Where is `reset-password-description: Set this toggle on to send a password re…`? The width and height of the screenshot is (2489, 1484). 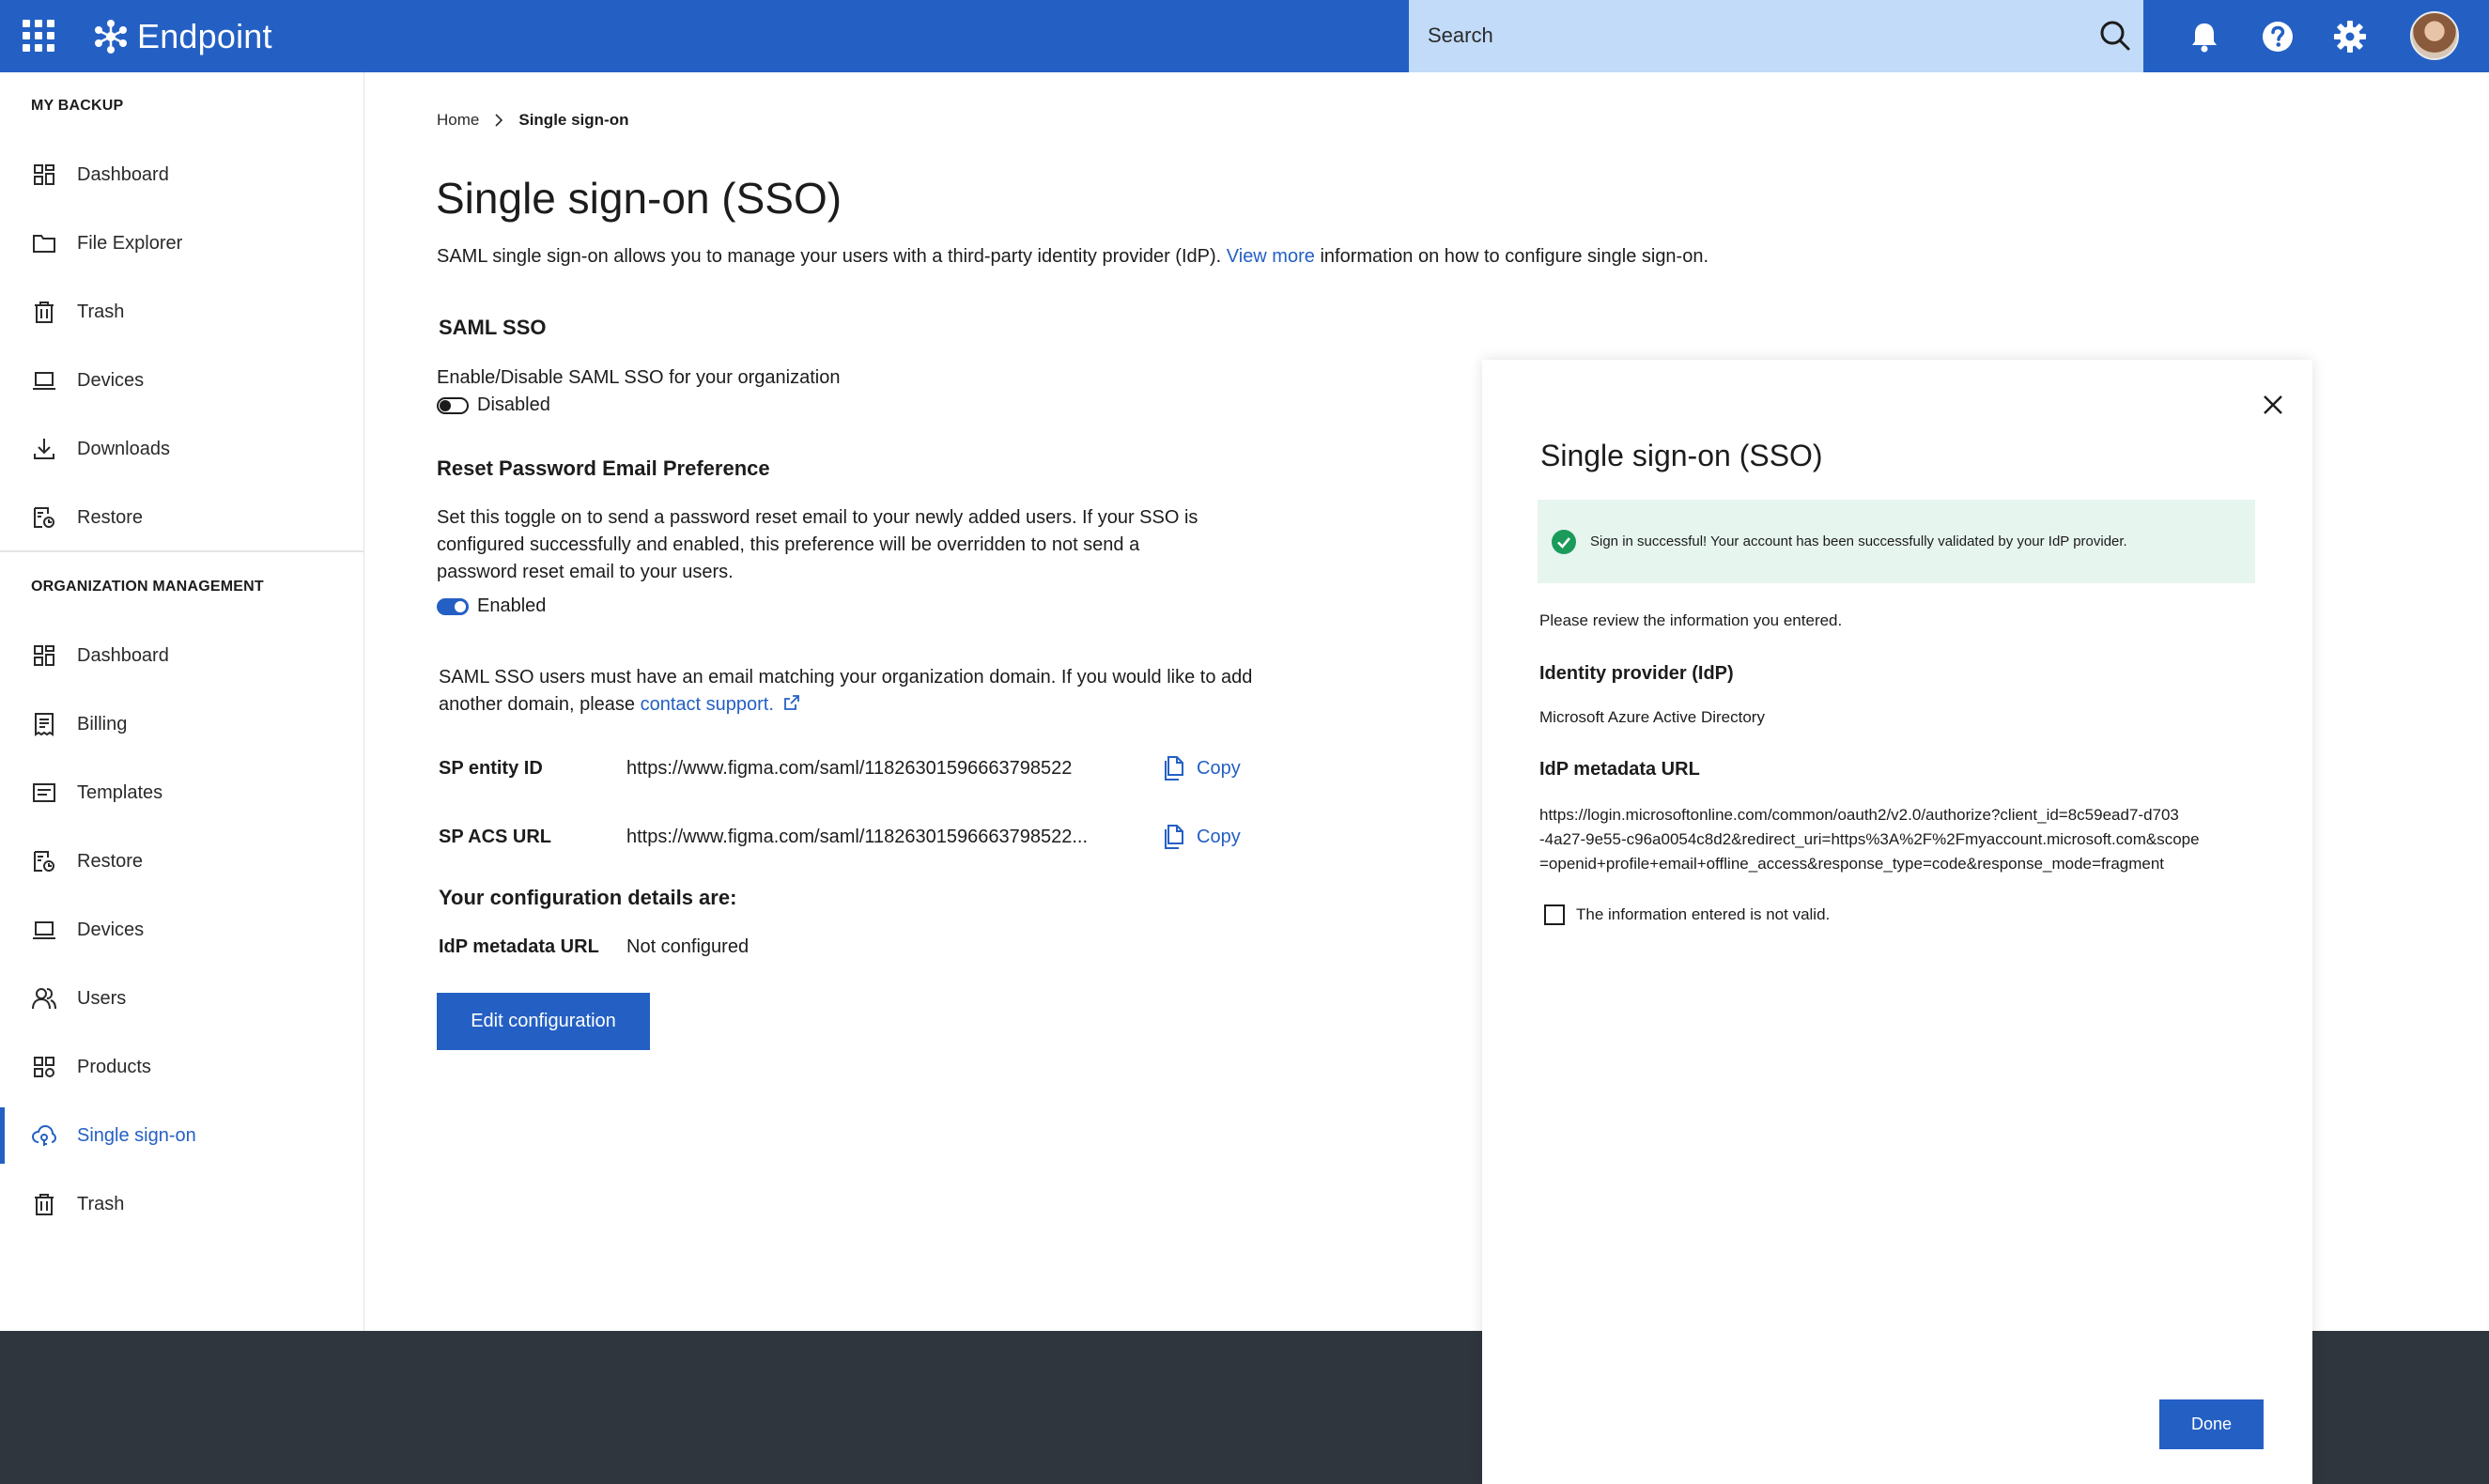
reset-password-description: Set this toggle on to send a password re… is located at coordinates (817, 545).